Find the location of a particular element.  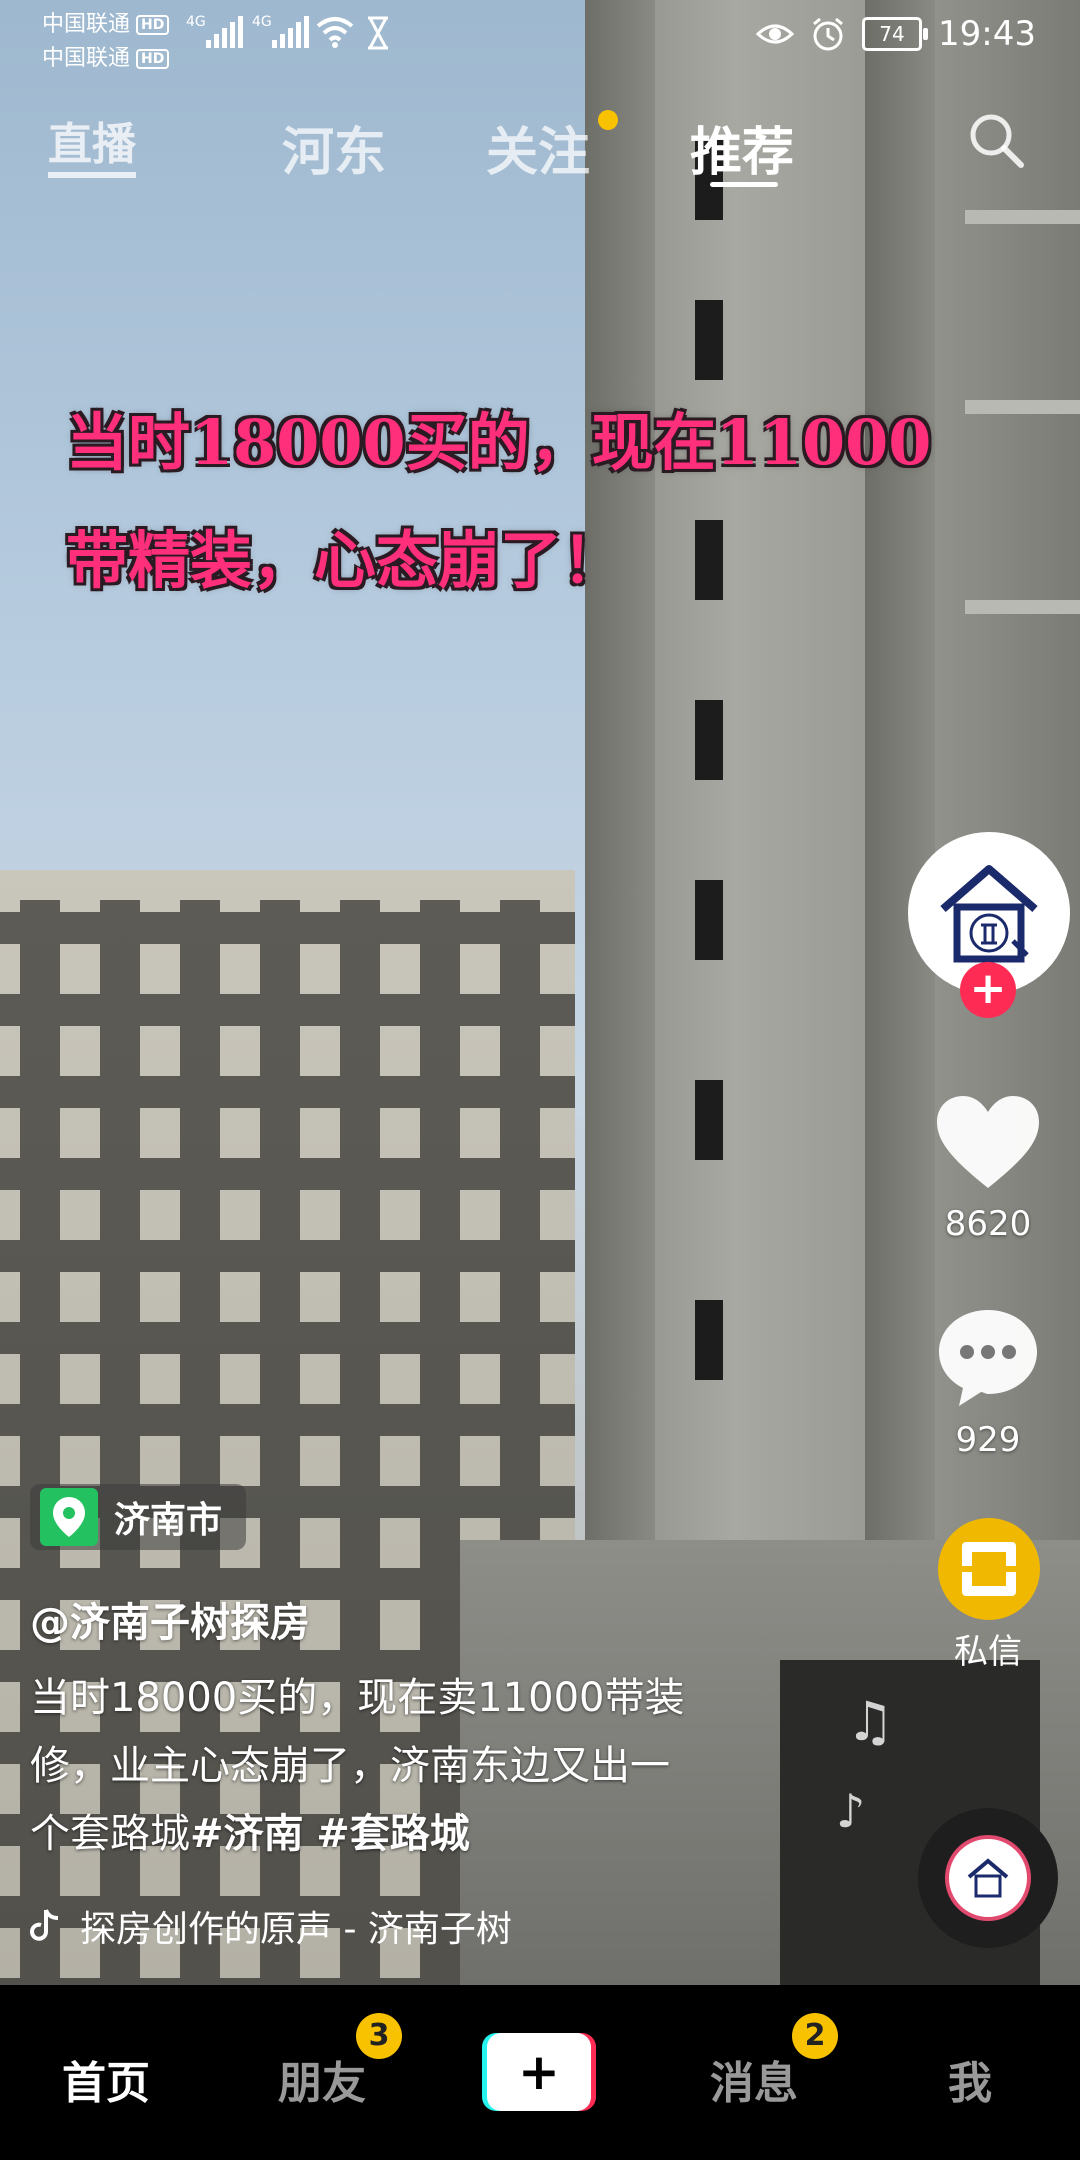

hourglass-icon is located at coordinates (378, 33).